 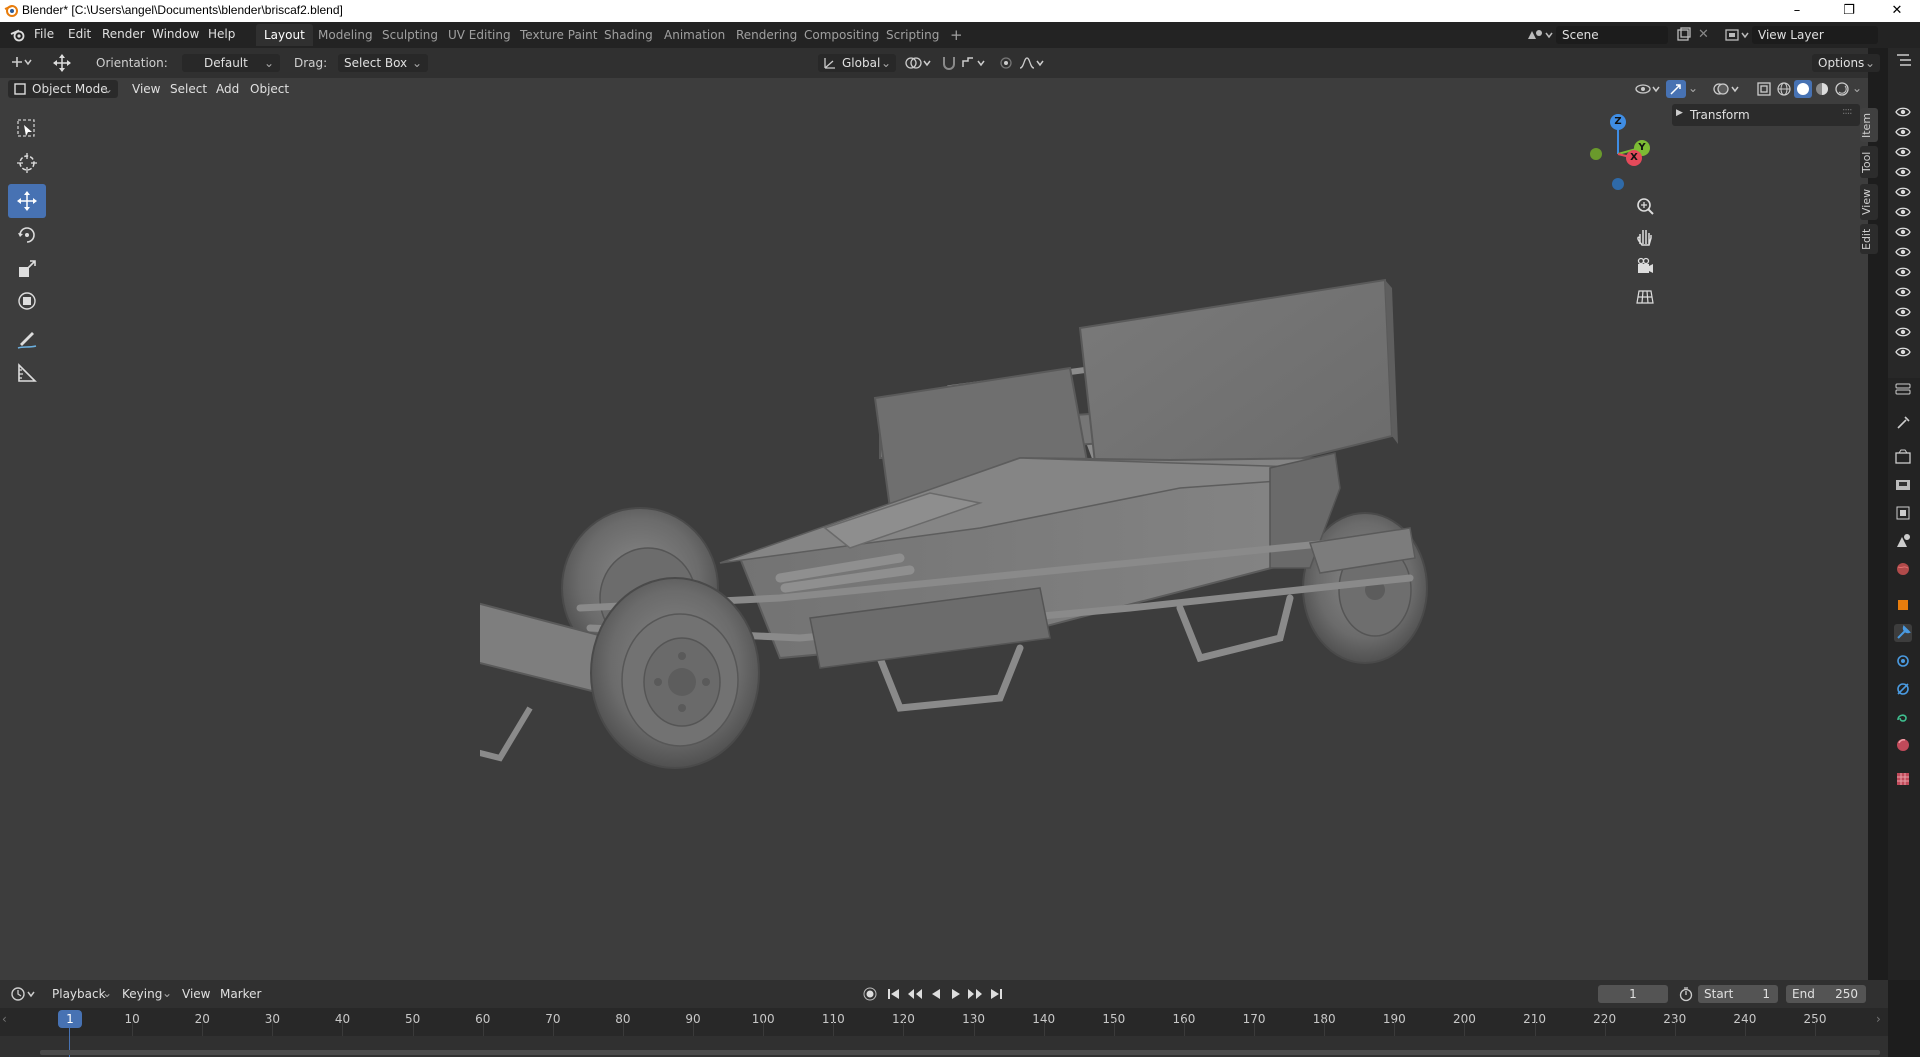 I want to click on tab-uv-editing: UV Editing, so click(x=479, y=35).